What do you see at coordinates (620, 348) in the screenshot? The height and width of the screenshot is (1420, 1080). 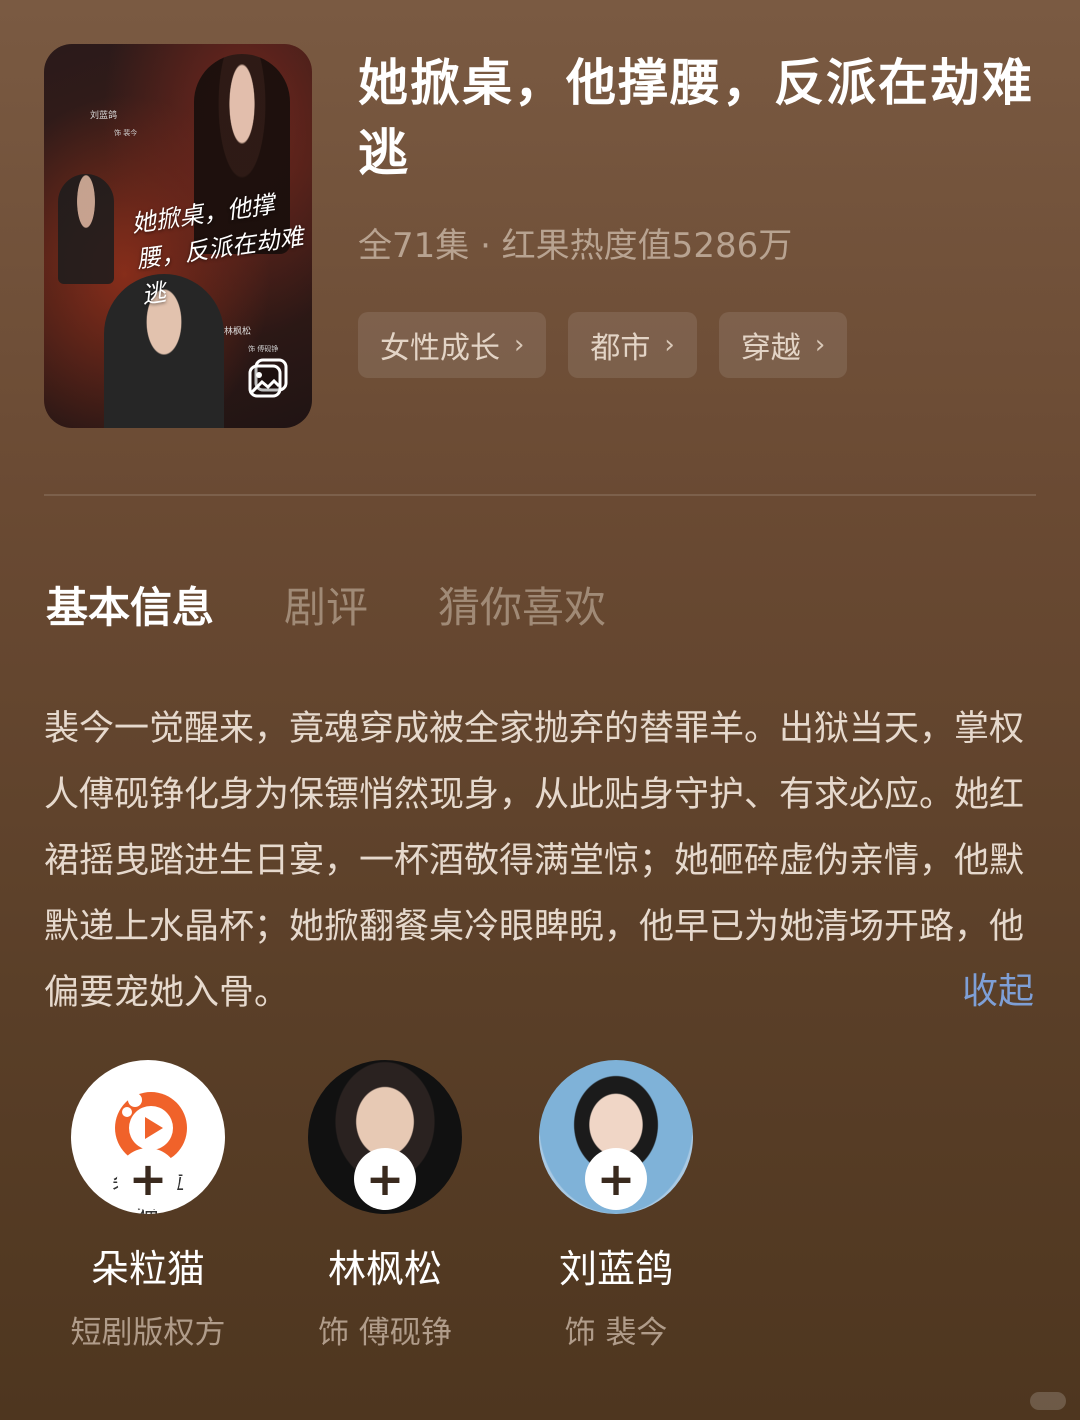 I see `tag-label: 都市` at bounding box center [620, 348].